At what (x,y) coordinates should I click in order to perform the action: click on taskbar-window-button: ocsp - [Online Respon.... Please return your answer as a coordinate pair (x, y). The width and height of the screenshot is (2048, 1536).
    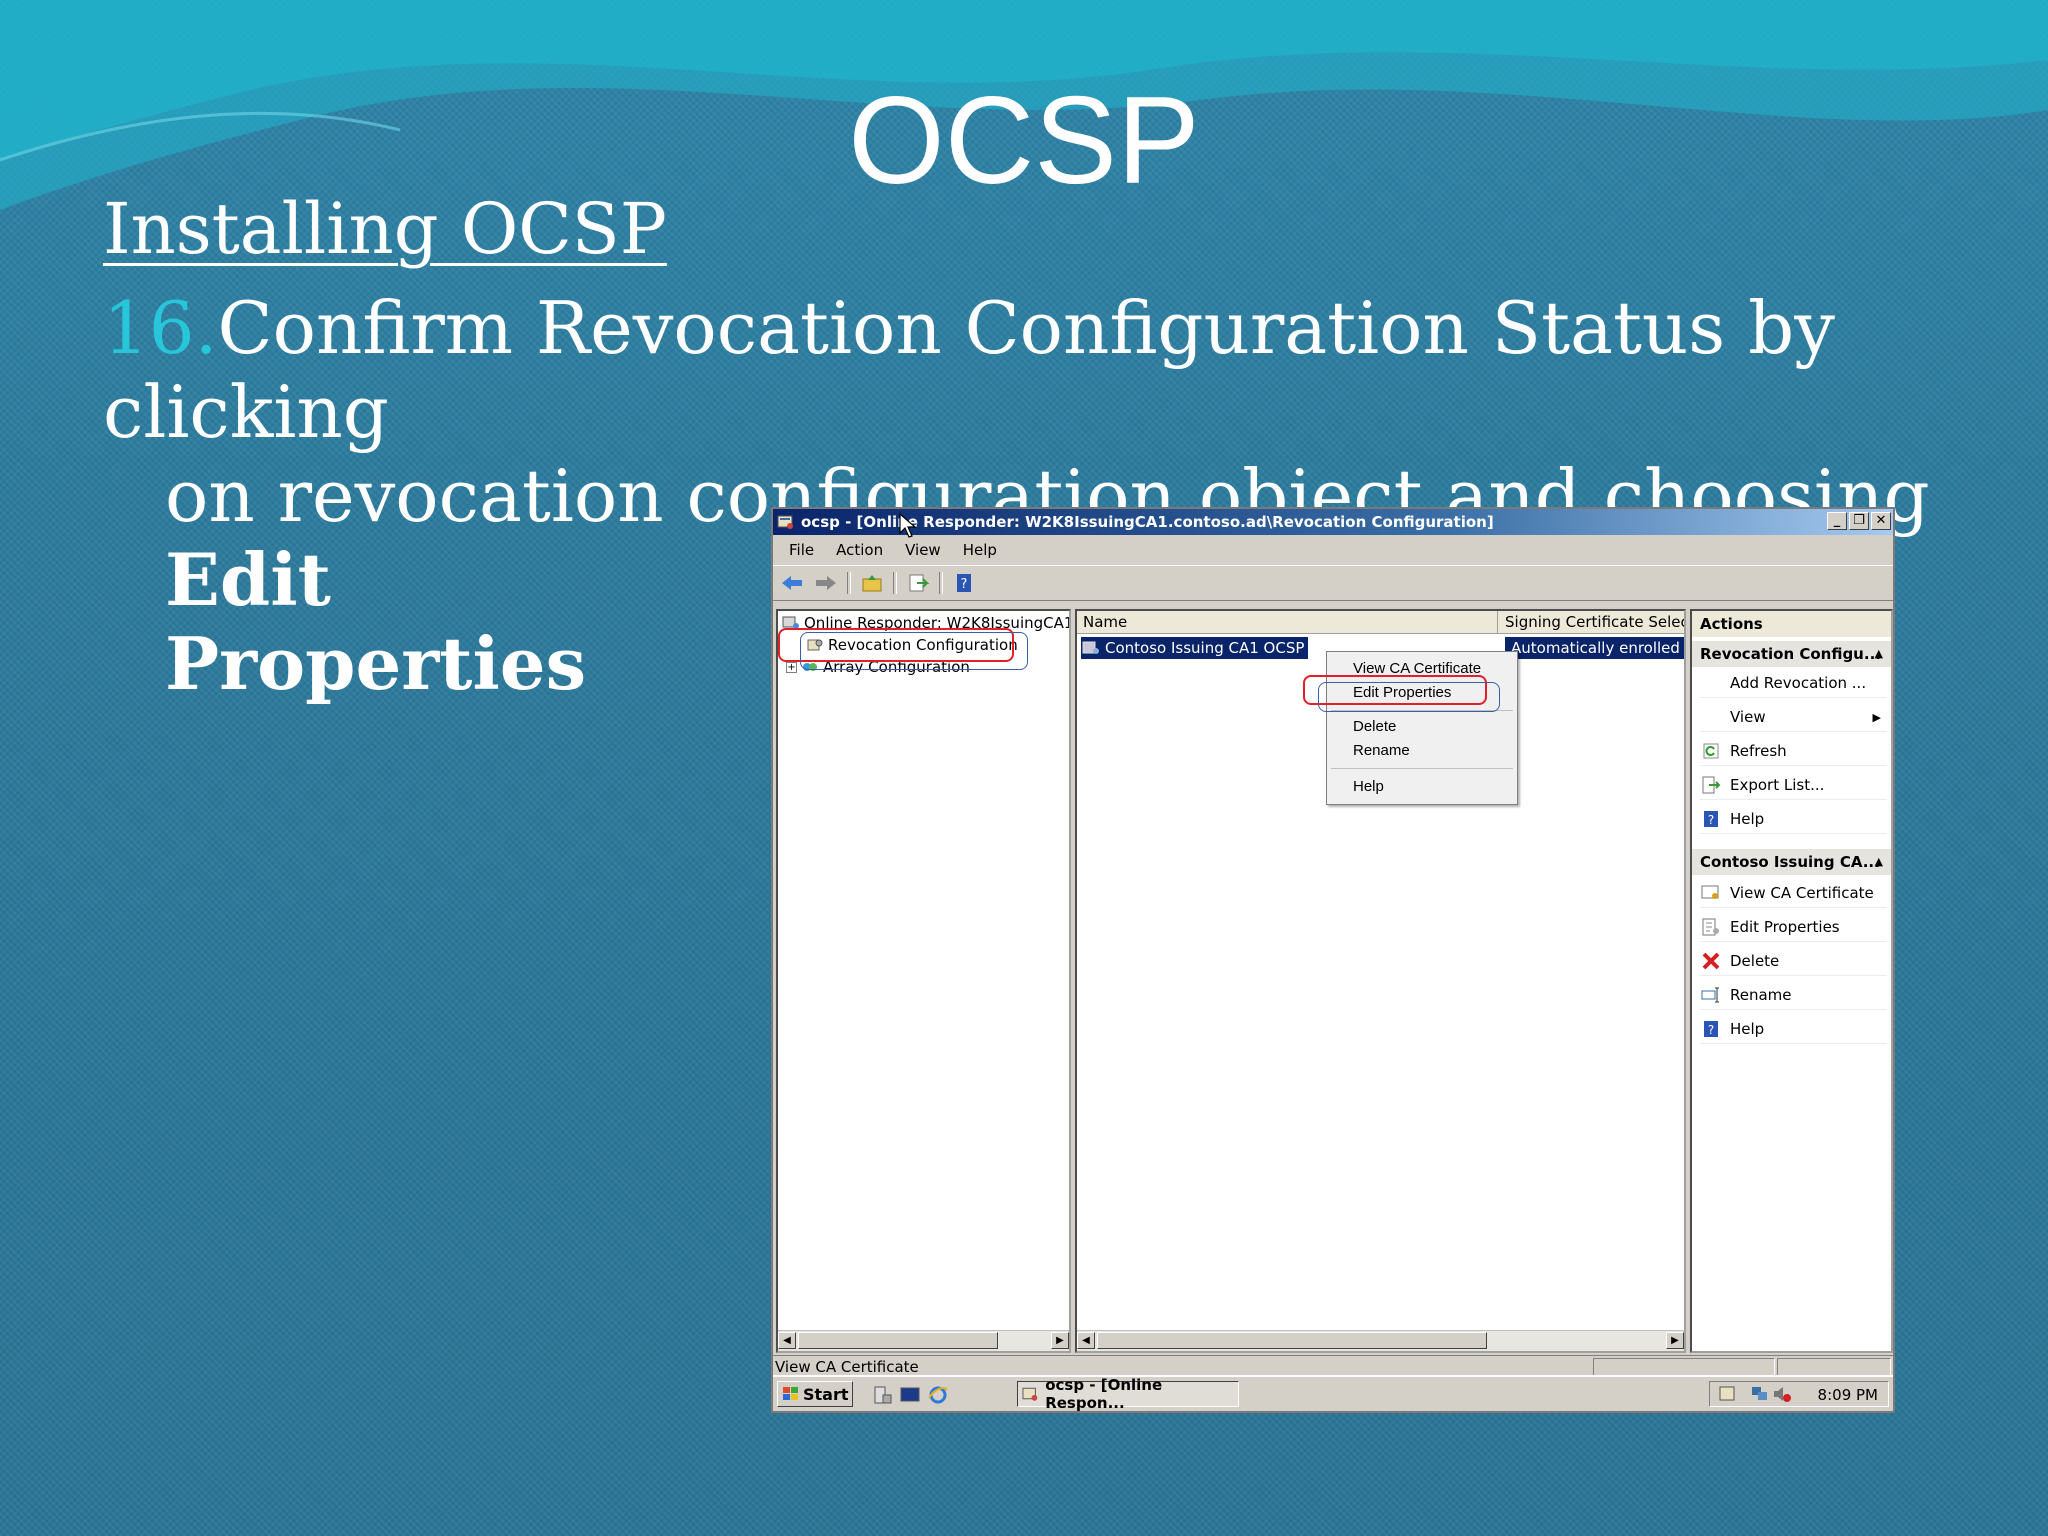
    Looking at the image, I should click on (1128, 1394).